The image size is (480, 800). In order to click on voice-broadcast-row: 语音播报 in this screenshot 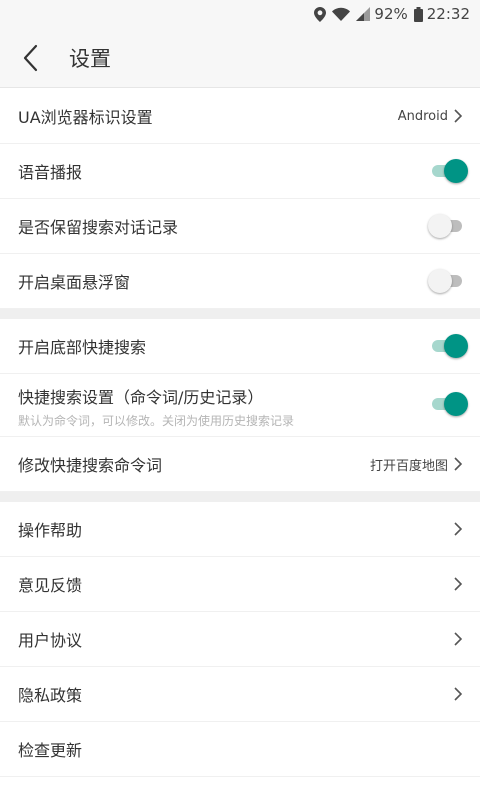, I will do `click(240, 171)`.